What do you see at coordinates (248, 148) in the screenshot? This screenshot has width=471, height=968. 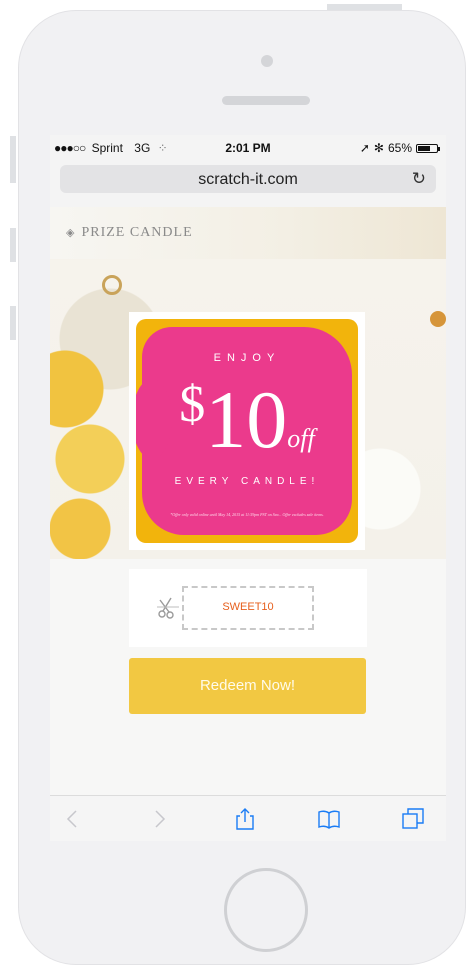 I see `status-bar: ●●●○○ Sprint 3G ⁘ 2:01 PM ➚ ✻ 65%` at bounding box center [248, 148].